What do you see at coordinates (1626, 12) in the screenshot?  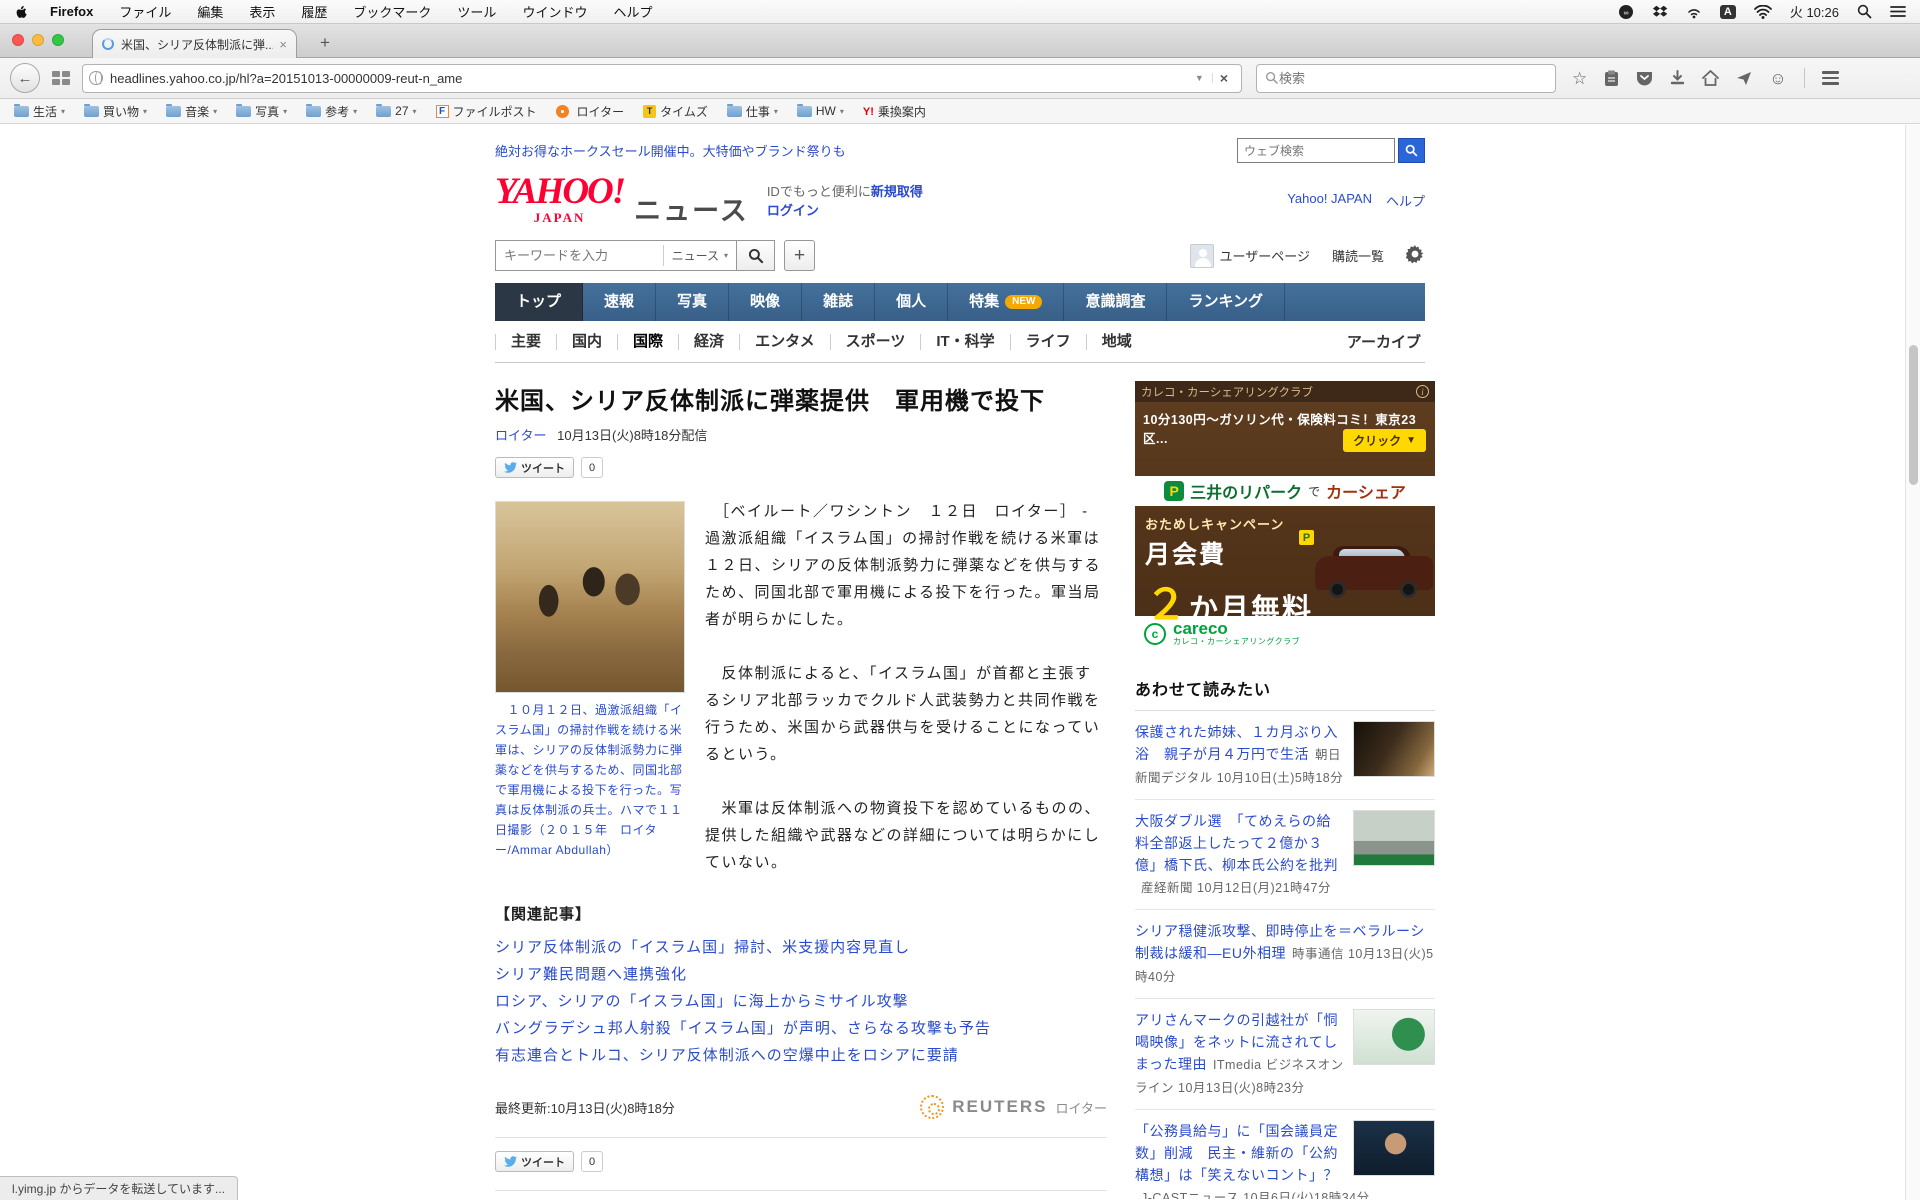 I see `creative-cloud-icon: ∞` at bounding box center [1626, 12].